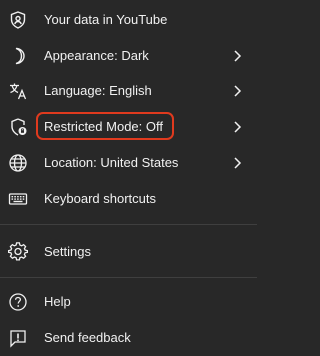 The image size is (320, 356). Describe the element at coordinates (18, 20) in the screenshot. I see `shield-person-icon` at that location.